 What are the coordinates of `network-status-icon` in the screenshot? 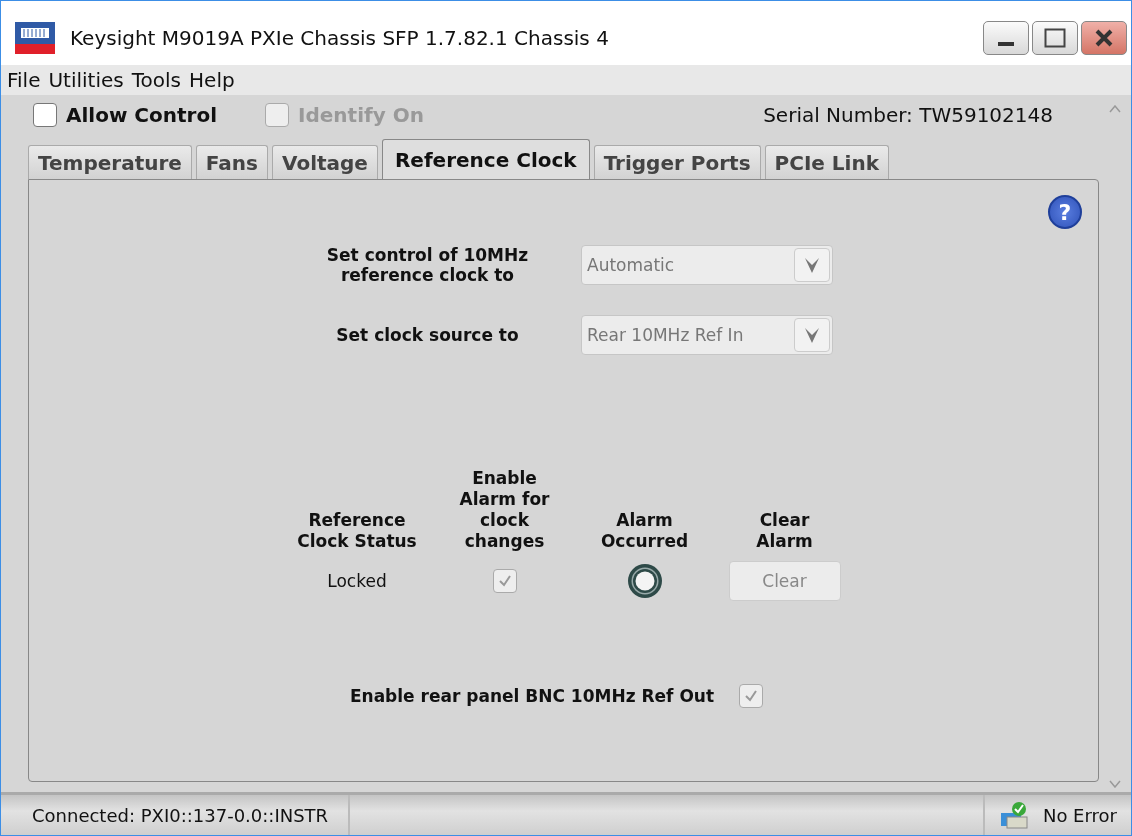 It's located at (1013, 815).